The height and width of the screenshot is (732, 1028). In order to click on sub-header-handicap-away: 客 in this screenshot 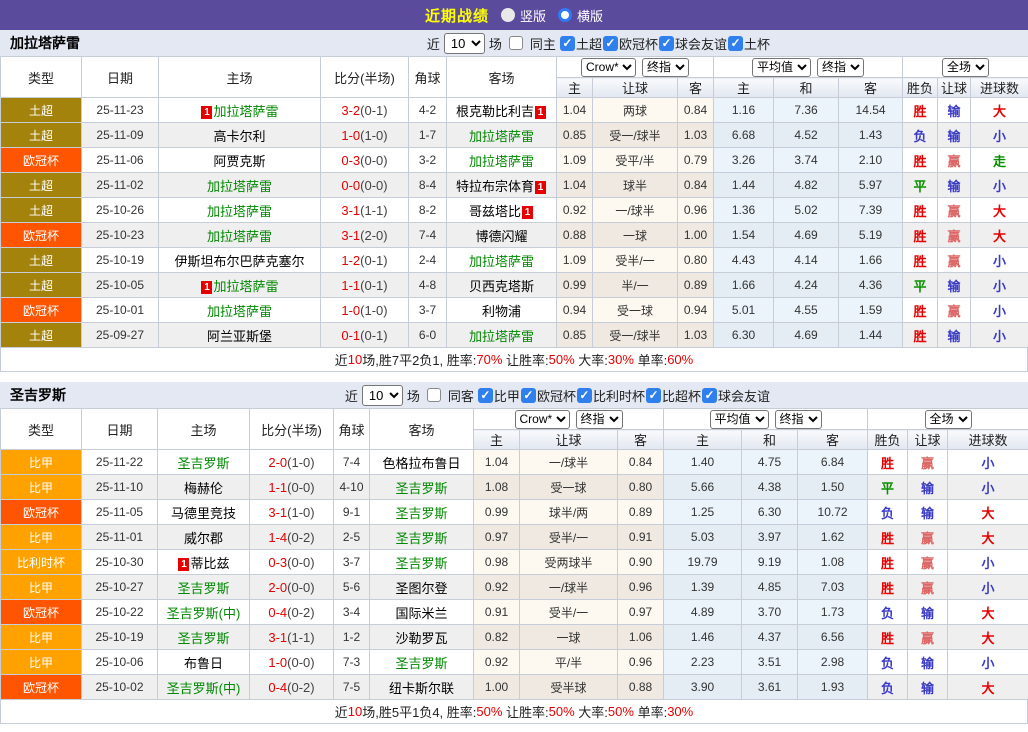, I will do `click(640, 439)`.